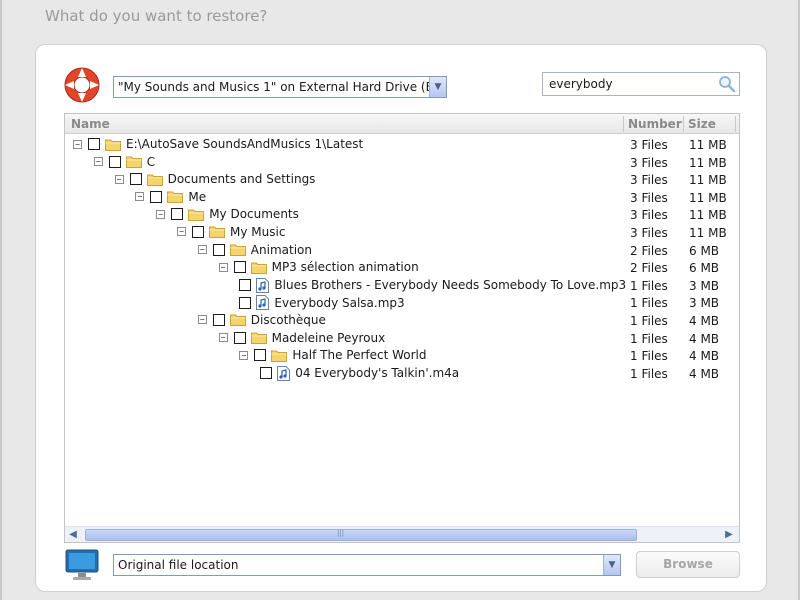  I want to click on horizontal-scrollbar: ◀ ||| ▶, so click(402, 534).